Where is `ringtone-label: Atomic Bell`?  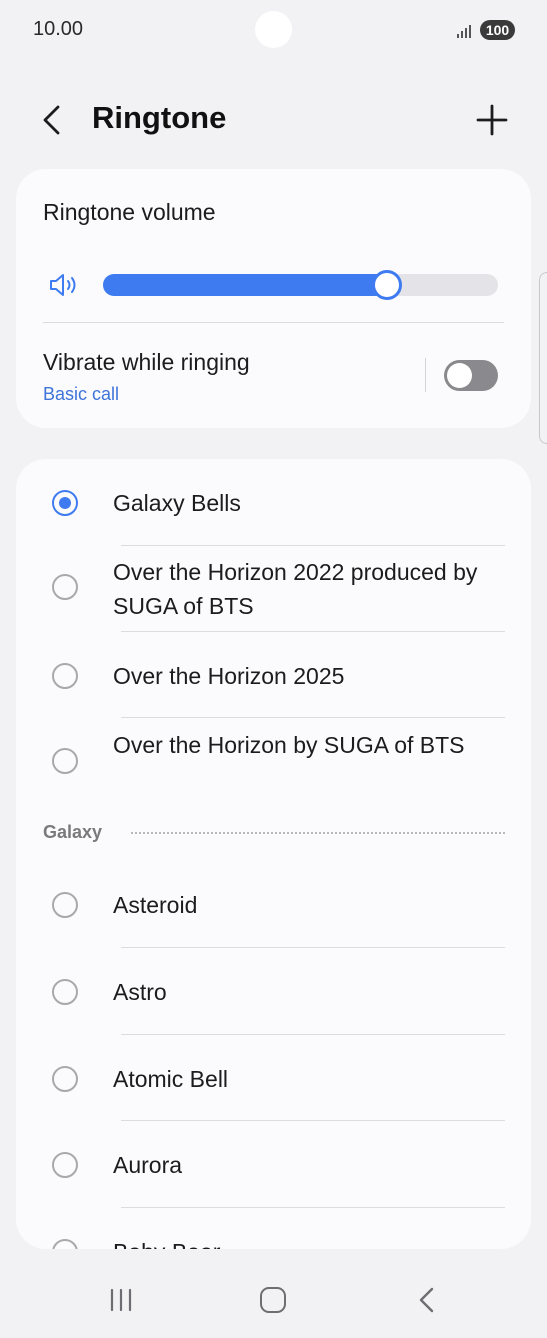 ringtone-label: Atomic Bell is located at coordinates (171, 1079).